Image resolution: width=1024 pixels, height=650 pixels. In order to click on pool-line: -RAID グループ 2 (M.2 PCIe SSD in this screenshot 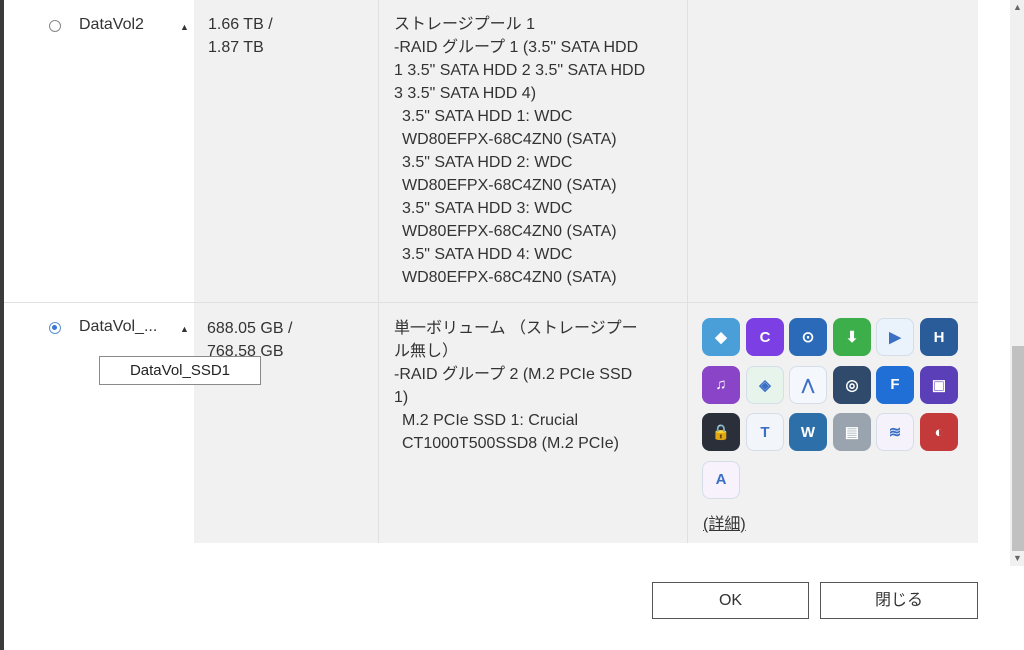, I will do `click(513, 374)`.